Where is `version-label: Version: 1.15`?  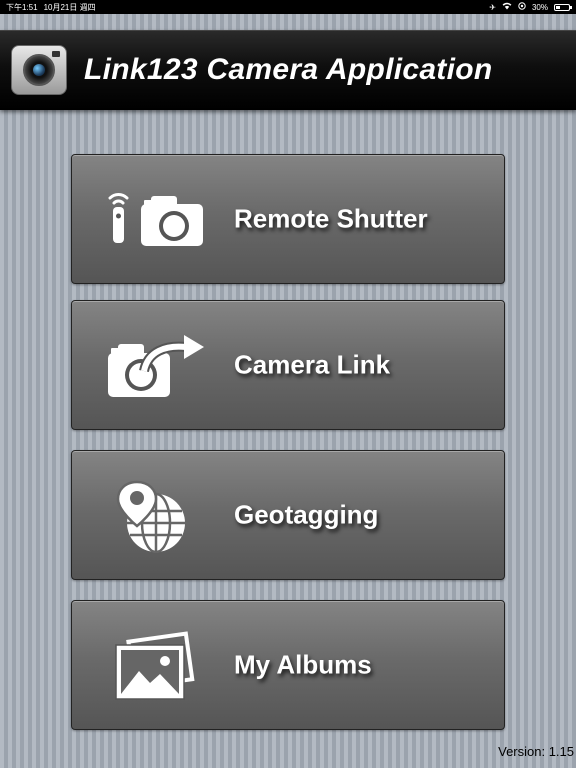
version-label: Version: 1.15 is located at coordinates (536, 751).